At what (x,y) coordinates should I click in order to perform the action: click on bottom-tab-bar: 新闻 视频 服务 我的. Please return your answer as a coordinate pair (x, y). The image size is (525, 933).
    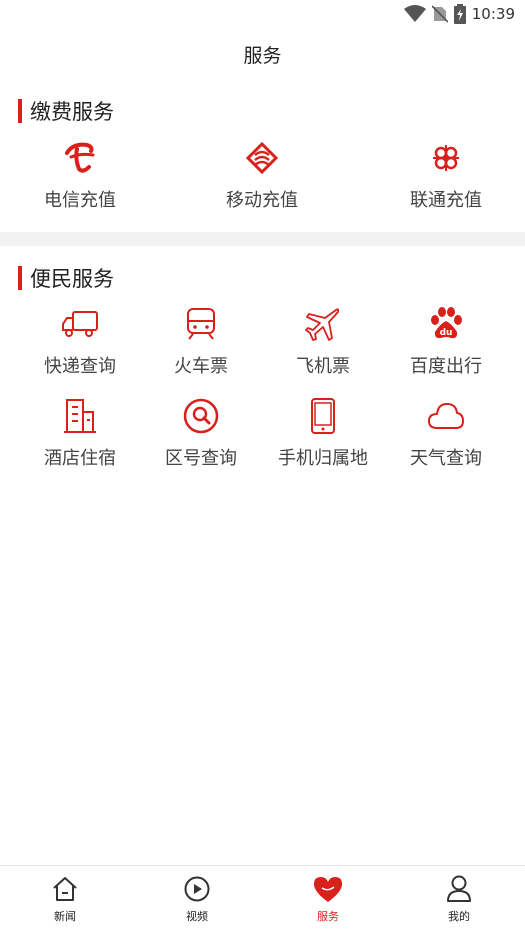
    Looking at the image, I should click on (262, 899).